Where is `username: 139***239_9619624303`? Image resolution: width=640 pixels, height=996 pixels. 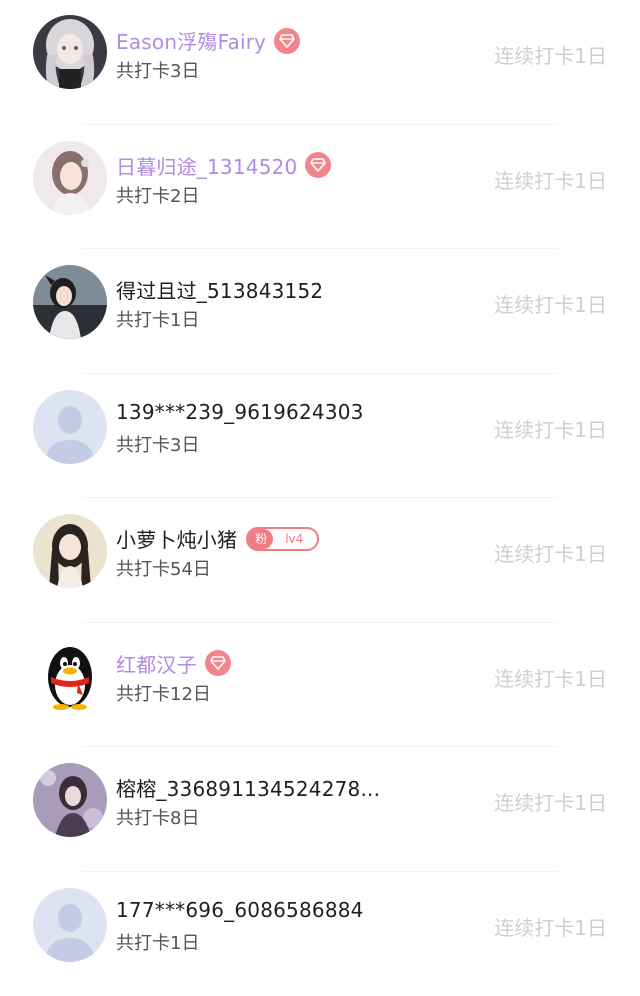
username: 139***239_9619624303 is located at coordinates (240, 412).